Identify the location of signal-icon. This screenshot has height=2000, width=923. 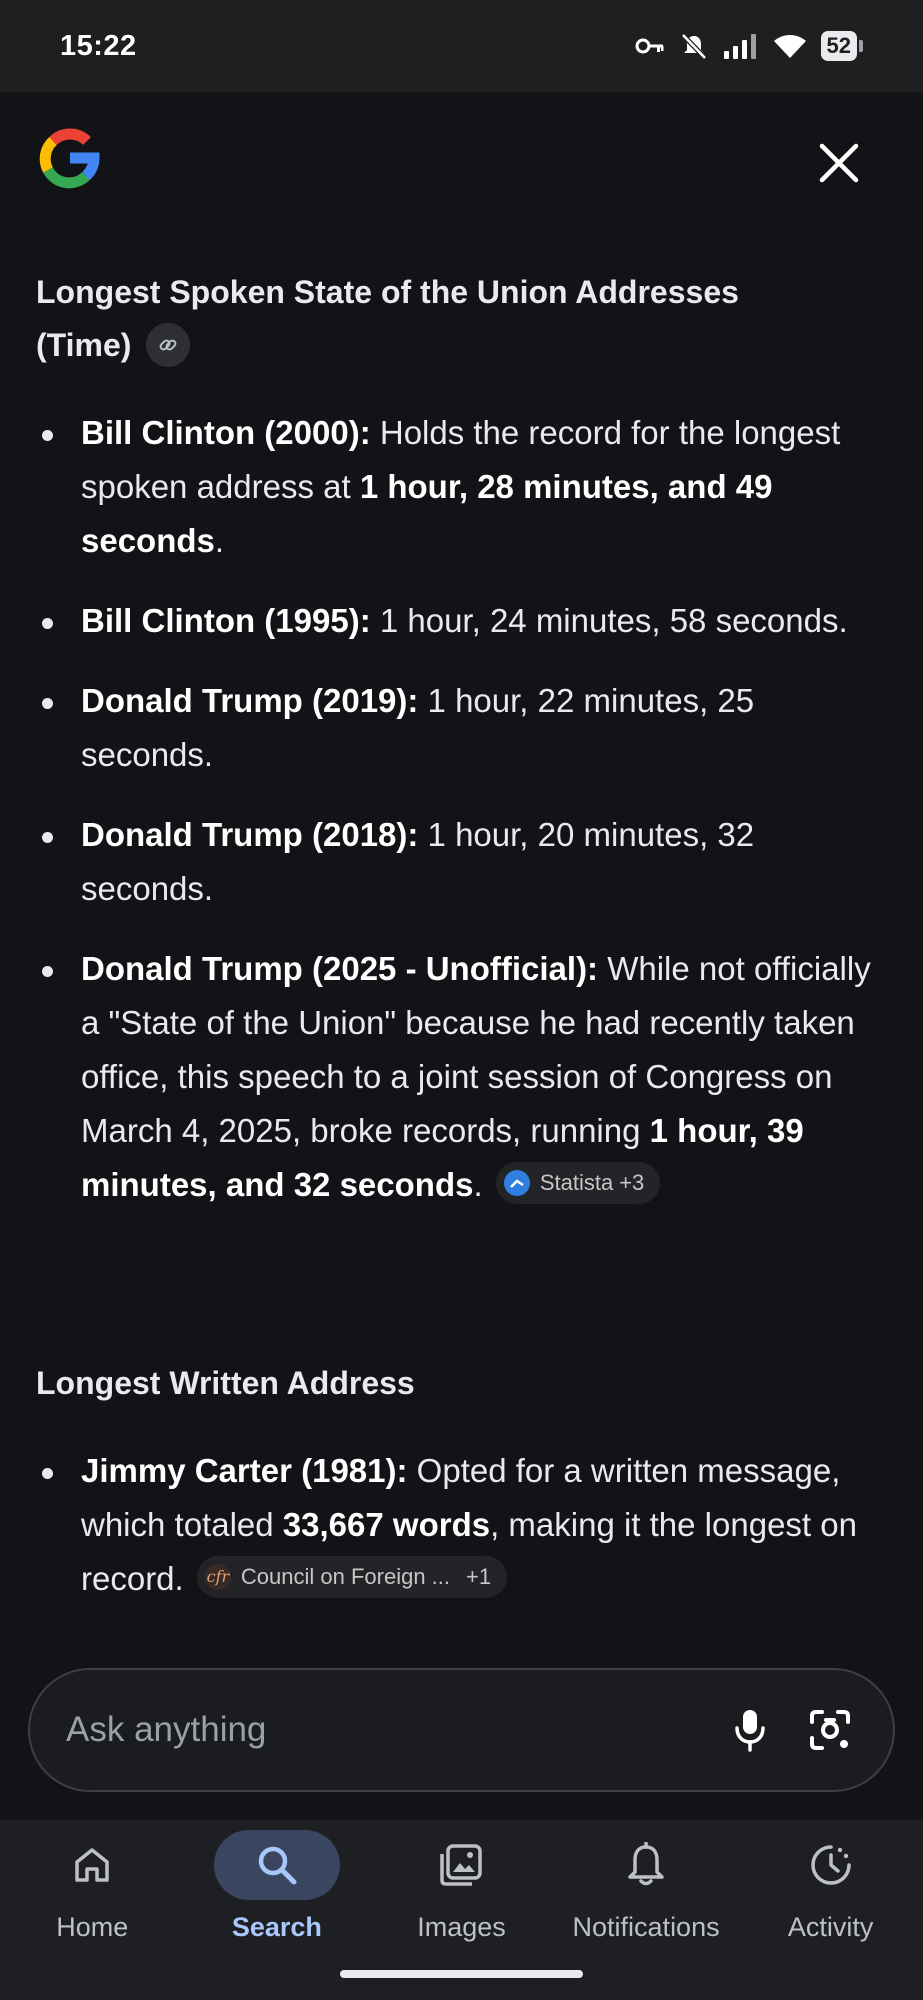
(739, 46).